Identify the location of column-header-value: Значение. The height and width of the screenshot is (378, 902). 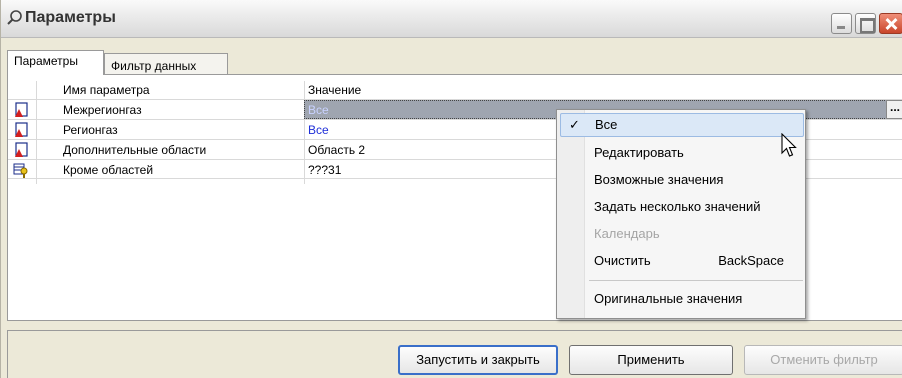
(334, 90).